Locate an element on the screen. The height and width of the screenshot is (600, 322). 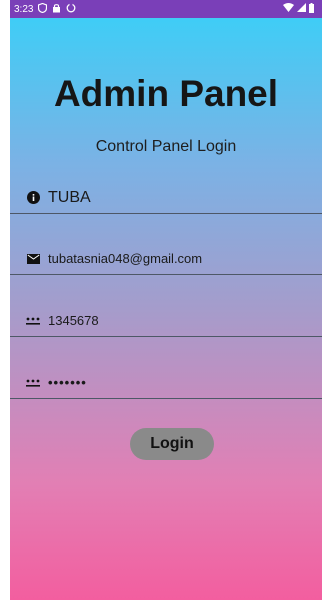
sync-icon is located at coordinates (71, 9).